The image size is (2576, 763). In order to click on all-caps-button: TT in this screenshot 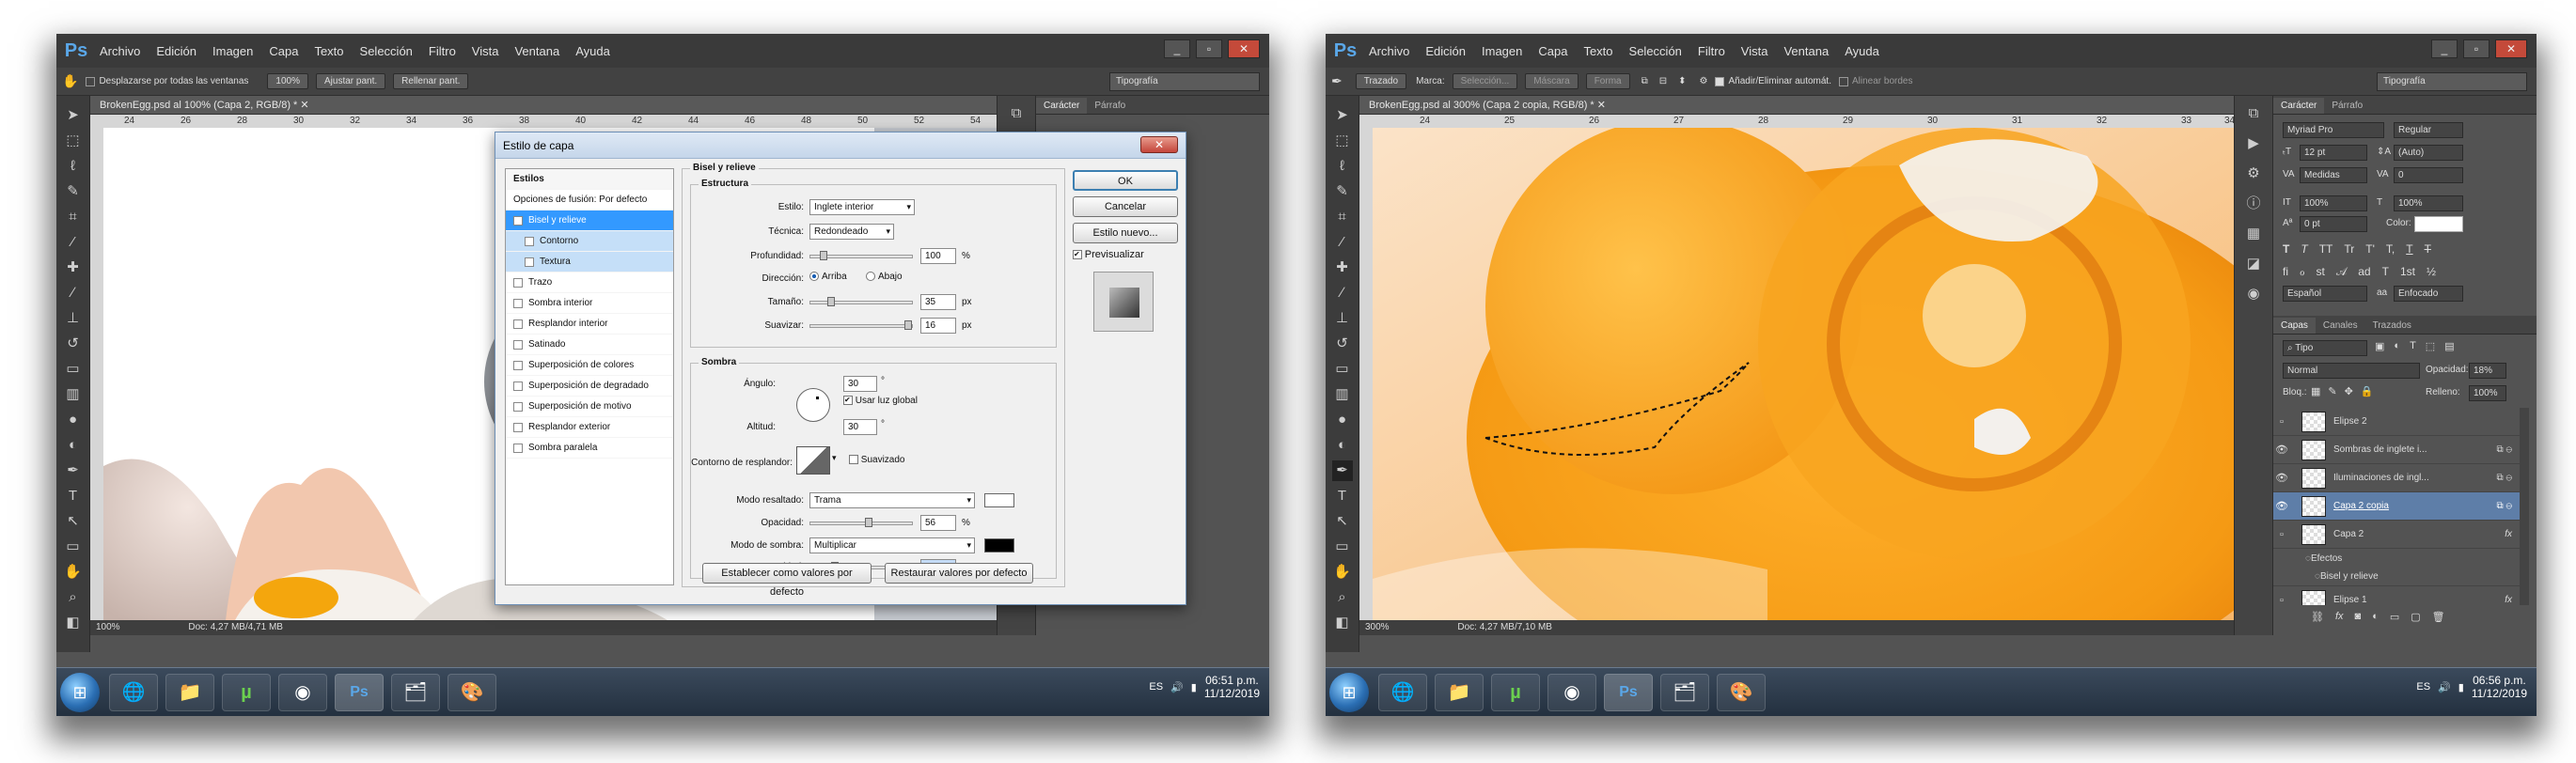, I will do `click(2326, 249)`.